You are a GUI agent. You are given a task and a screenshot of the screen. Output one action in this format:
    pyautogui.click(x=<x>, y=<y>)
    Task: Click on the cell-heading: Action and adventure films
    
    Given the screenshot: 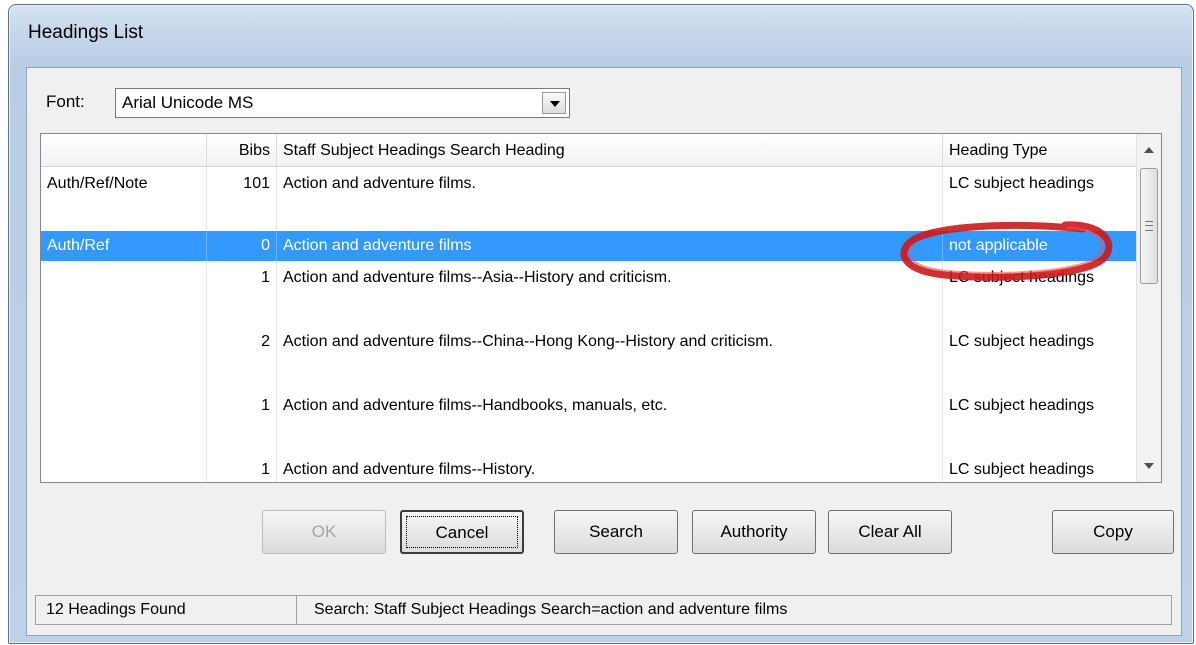 What is the action you would take?
    pyautogui.click(x=610, y=246)
    